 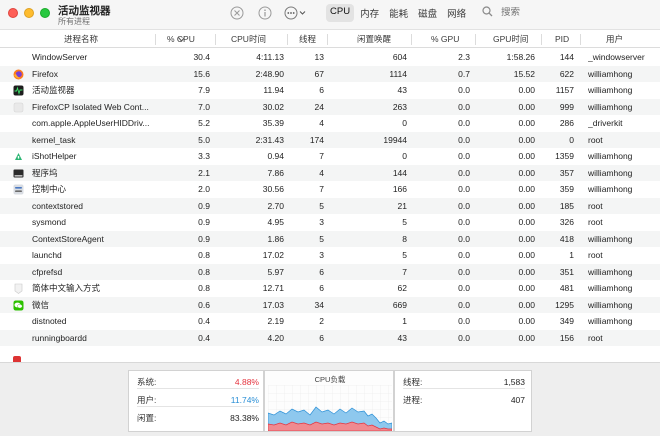 I want to click on tab-disk: 磁盘, so click(x=427, y=13).